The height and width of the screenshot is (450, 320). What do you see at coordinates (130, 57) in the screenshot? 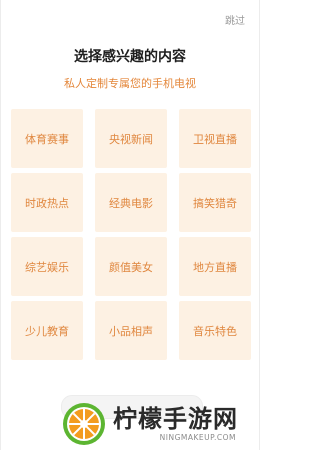
I see `page-title: 选择感兴趣的内容` at bounding box center [130, 57].